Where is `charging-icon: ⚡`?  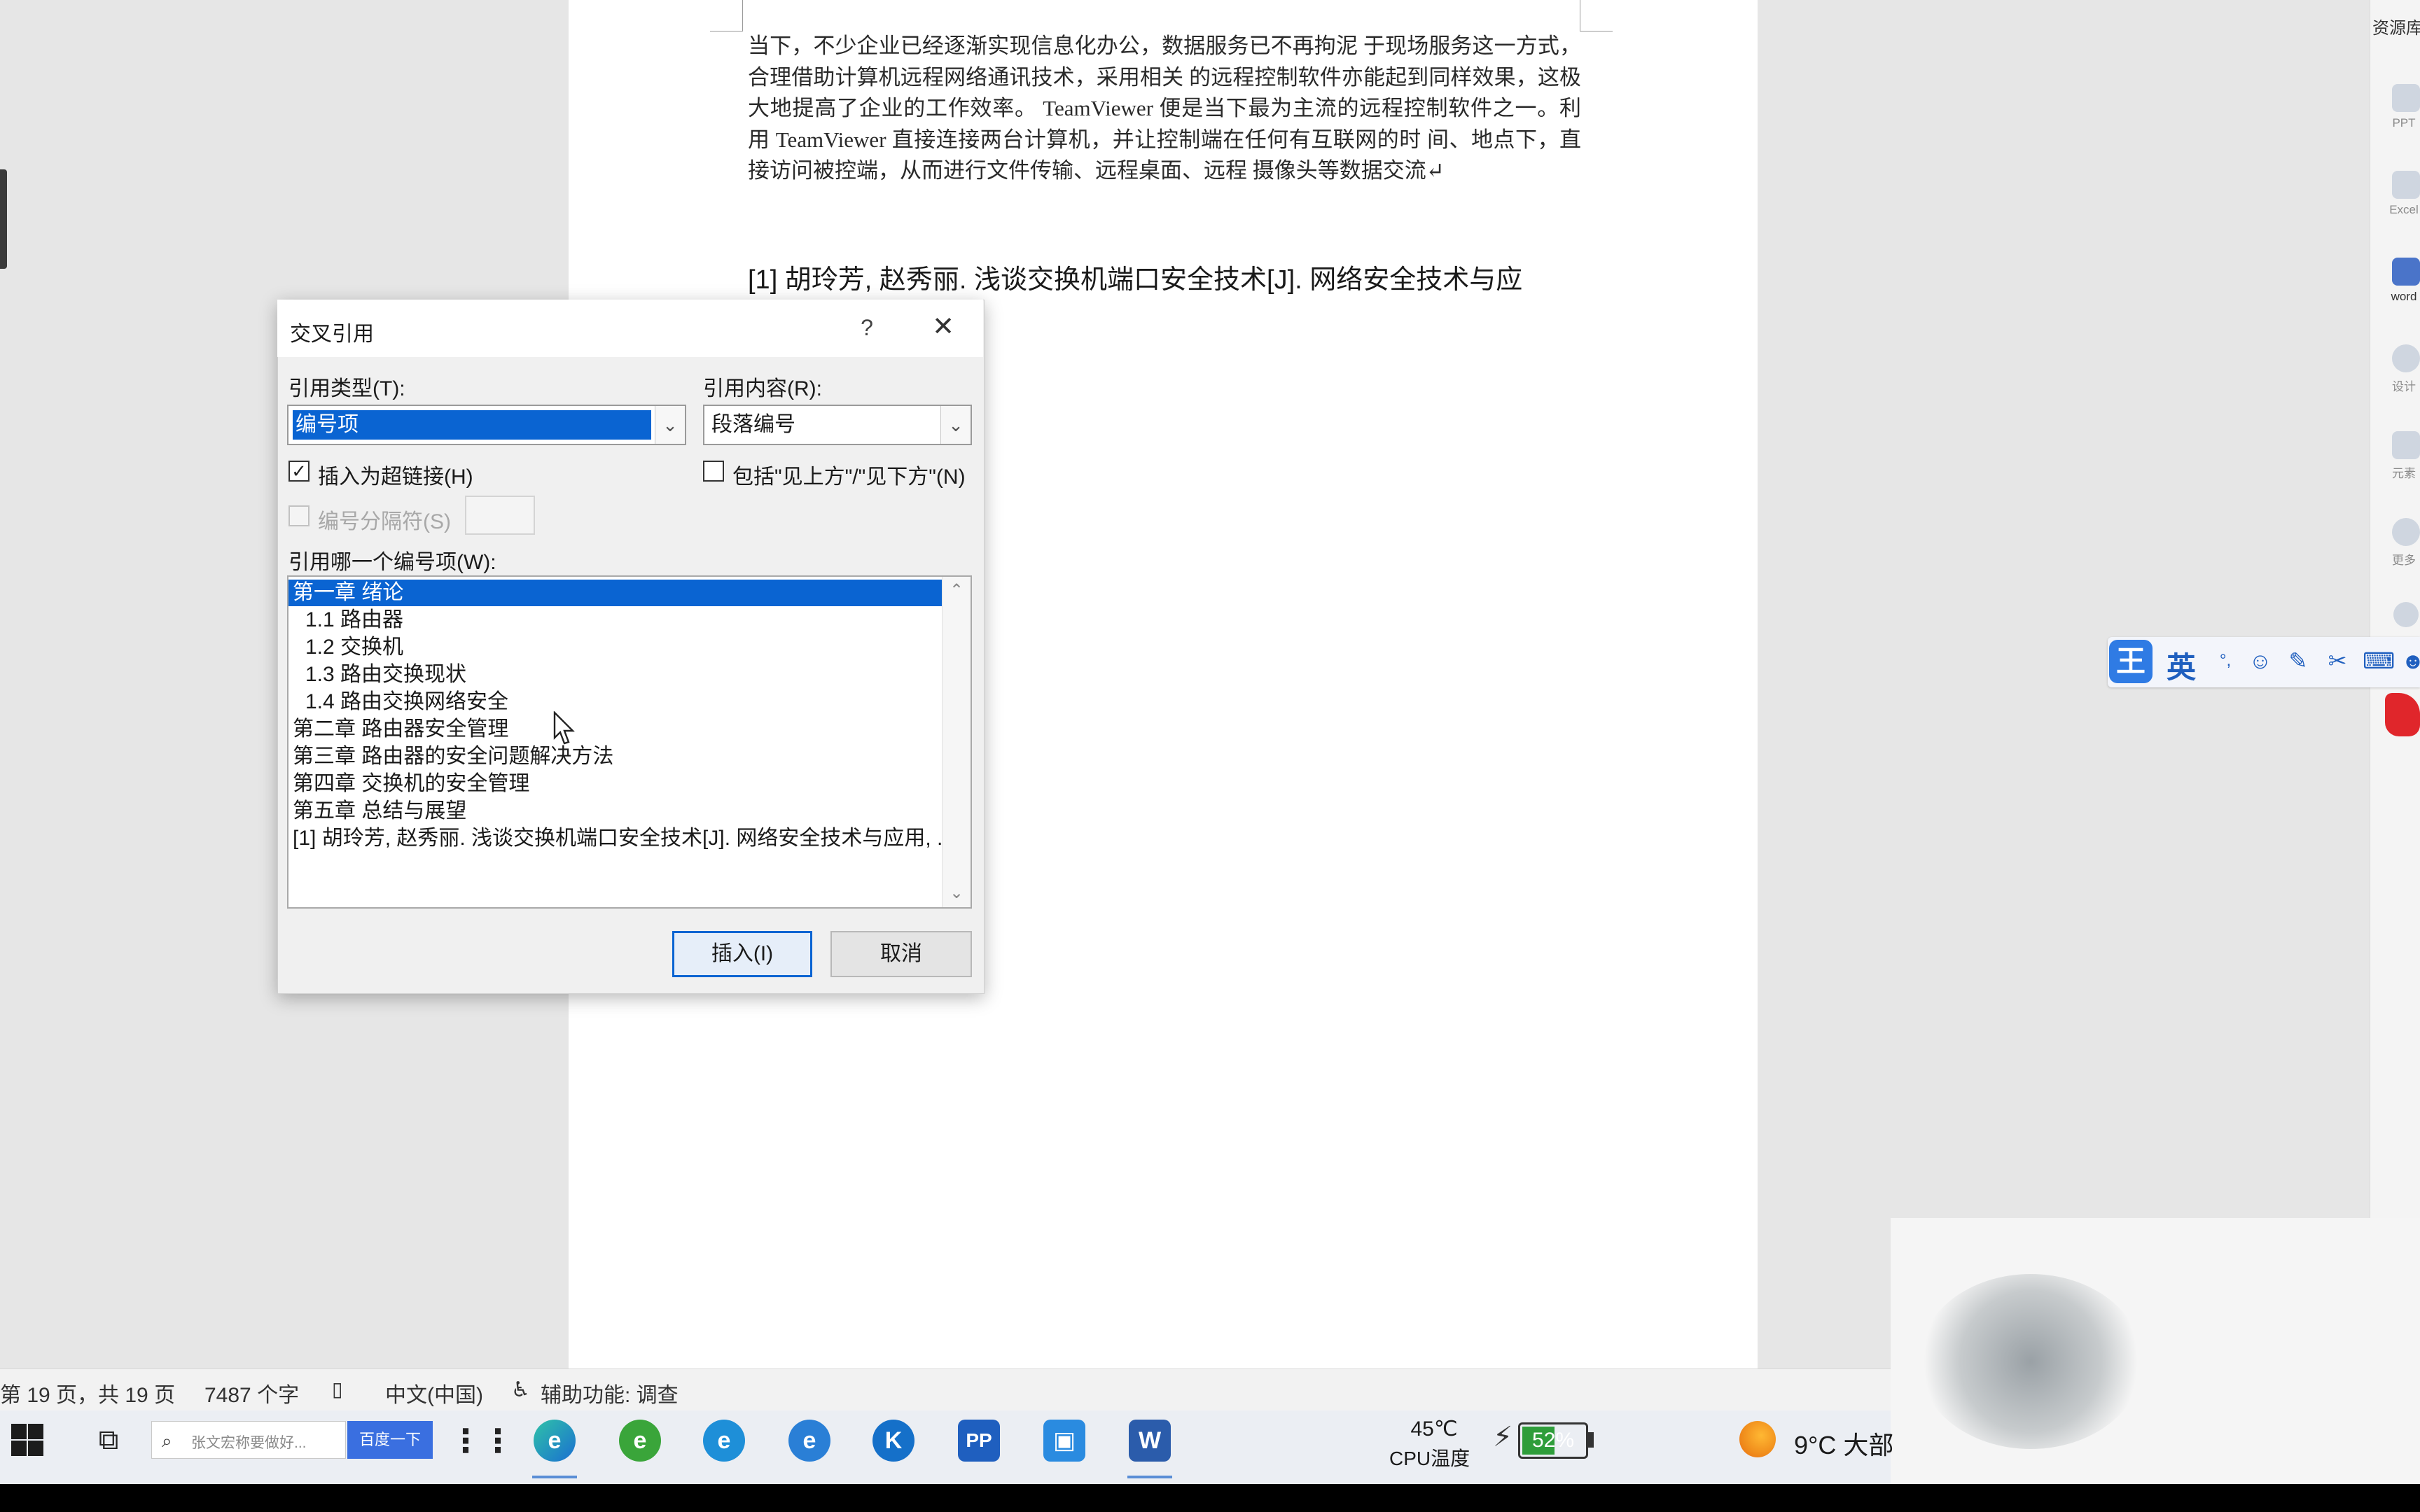
charging-icon: ⚡ is located at coordinates (1503, 1437).